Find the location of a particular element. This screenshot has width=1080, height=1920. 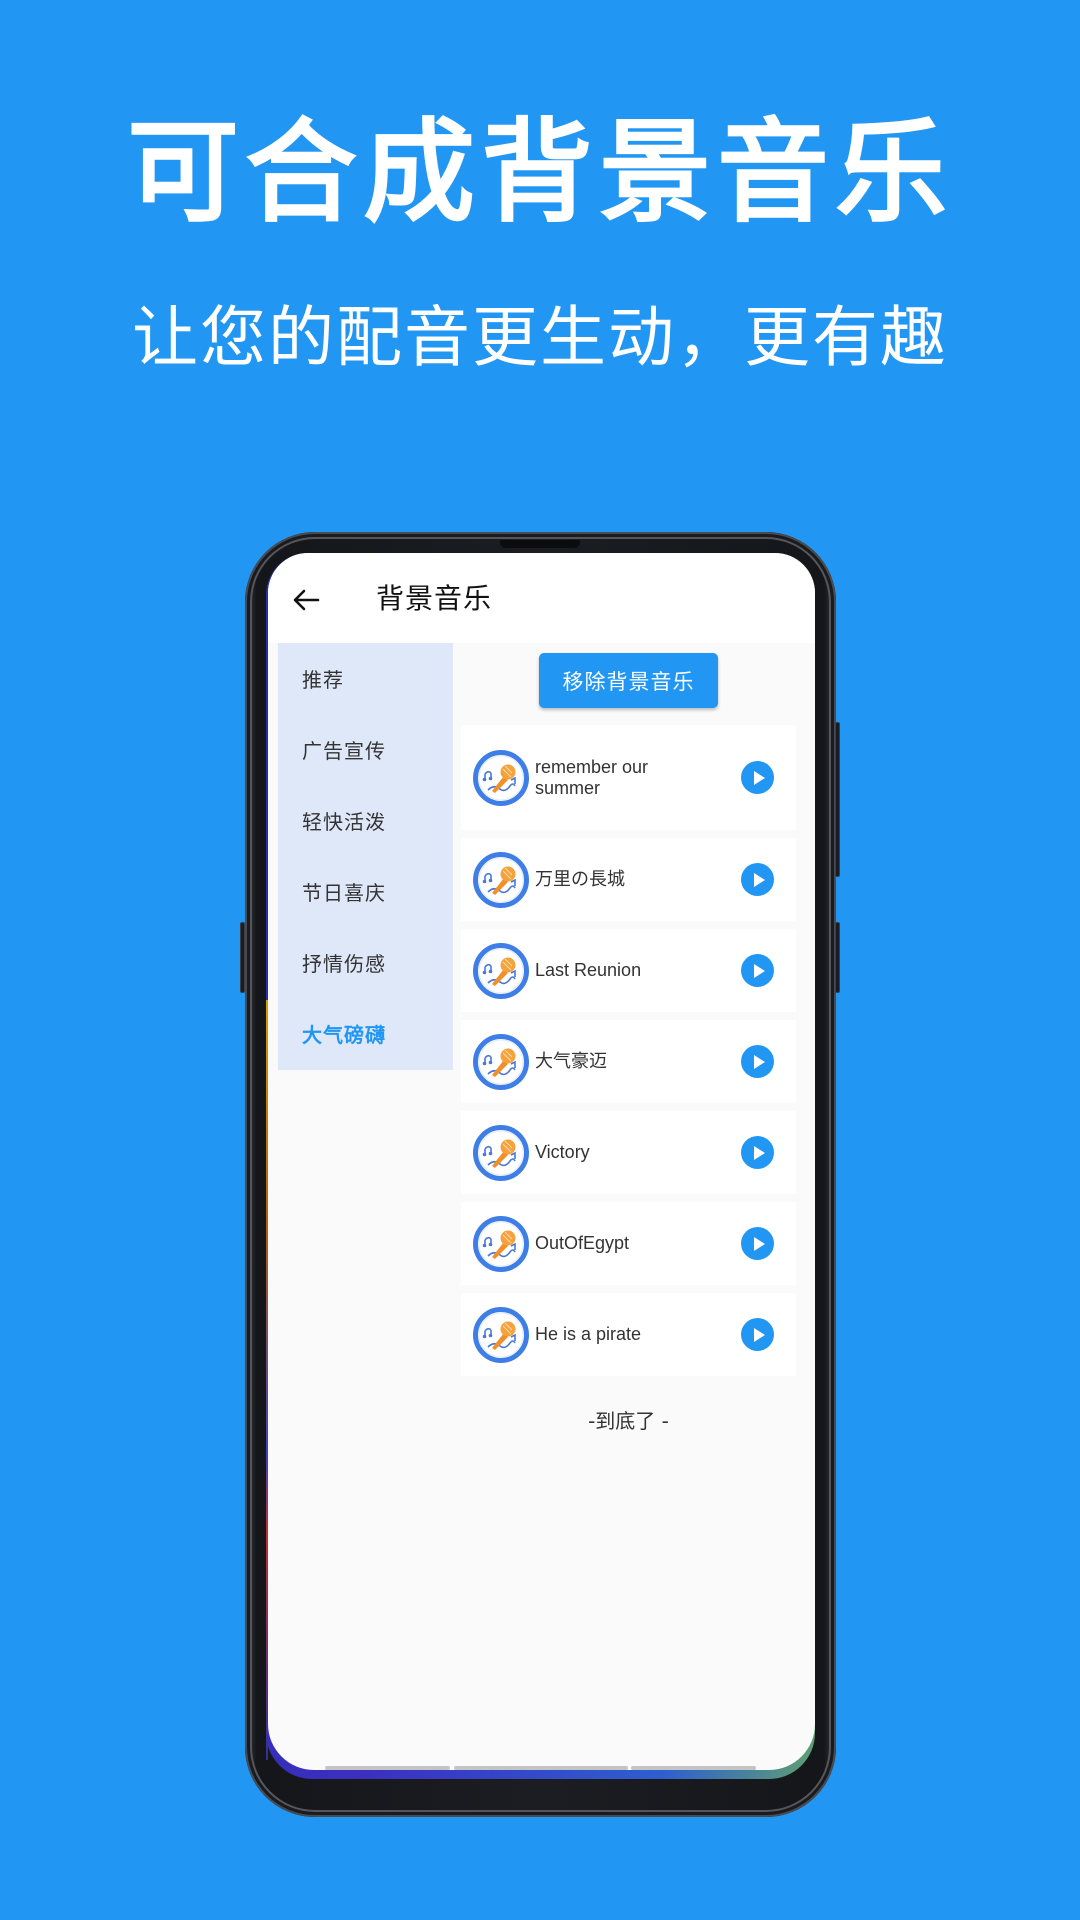

track-card: He is a pirate is located at coordinates (628, 1334).